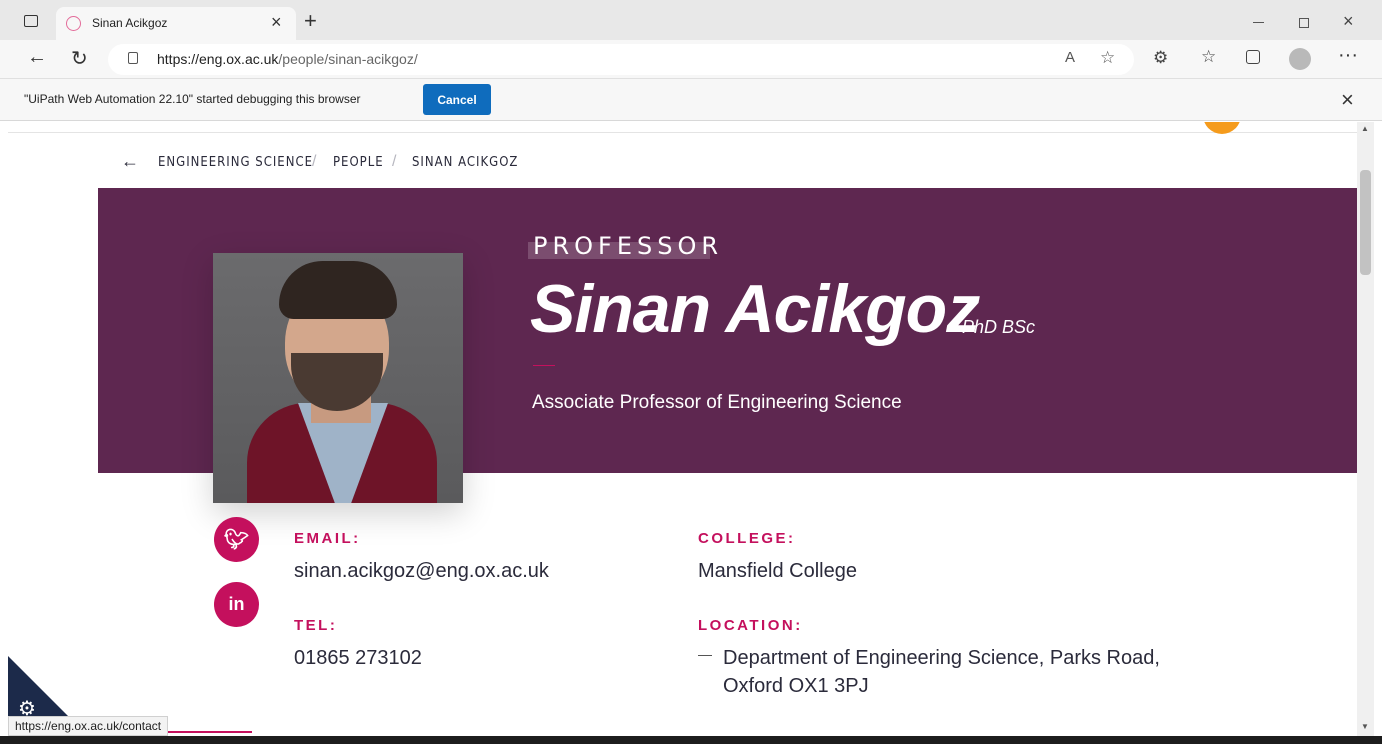 The image size is (1382, 744). Describe the element at coordinates (747, 538) in the screenshot. I see `college-label: COLLEGE:` at that location.